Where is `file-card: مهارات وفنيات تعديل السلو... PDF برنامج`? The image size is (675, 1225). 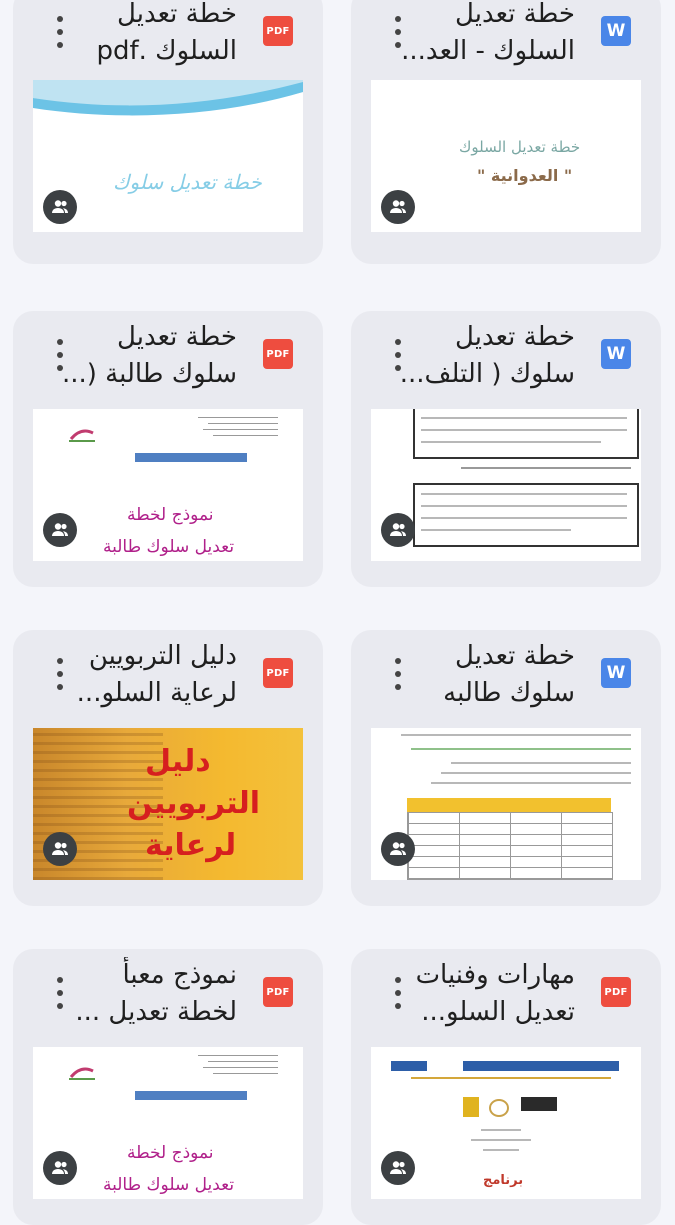 file-card: مهارات وفنيات تعديل السلو... PDF برنامج is located at coordinates (506, 1087).